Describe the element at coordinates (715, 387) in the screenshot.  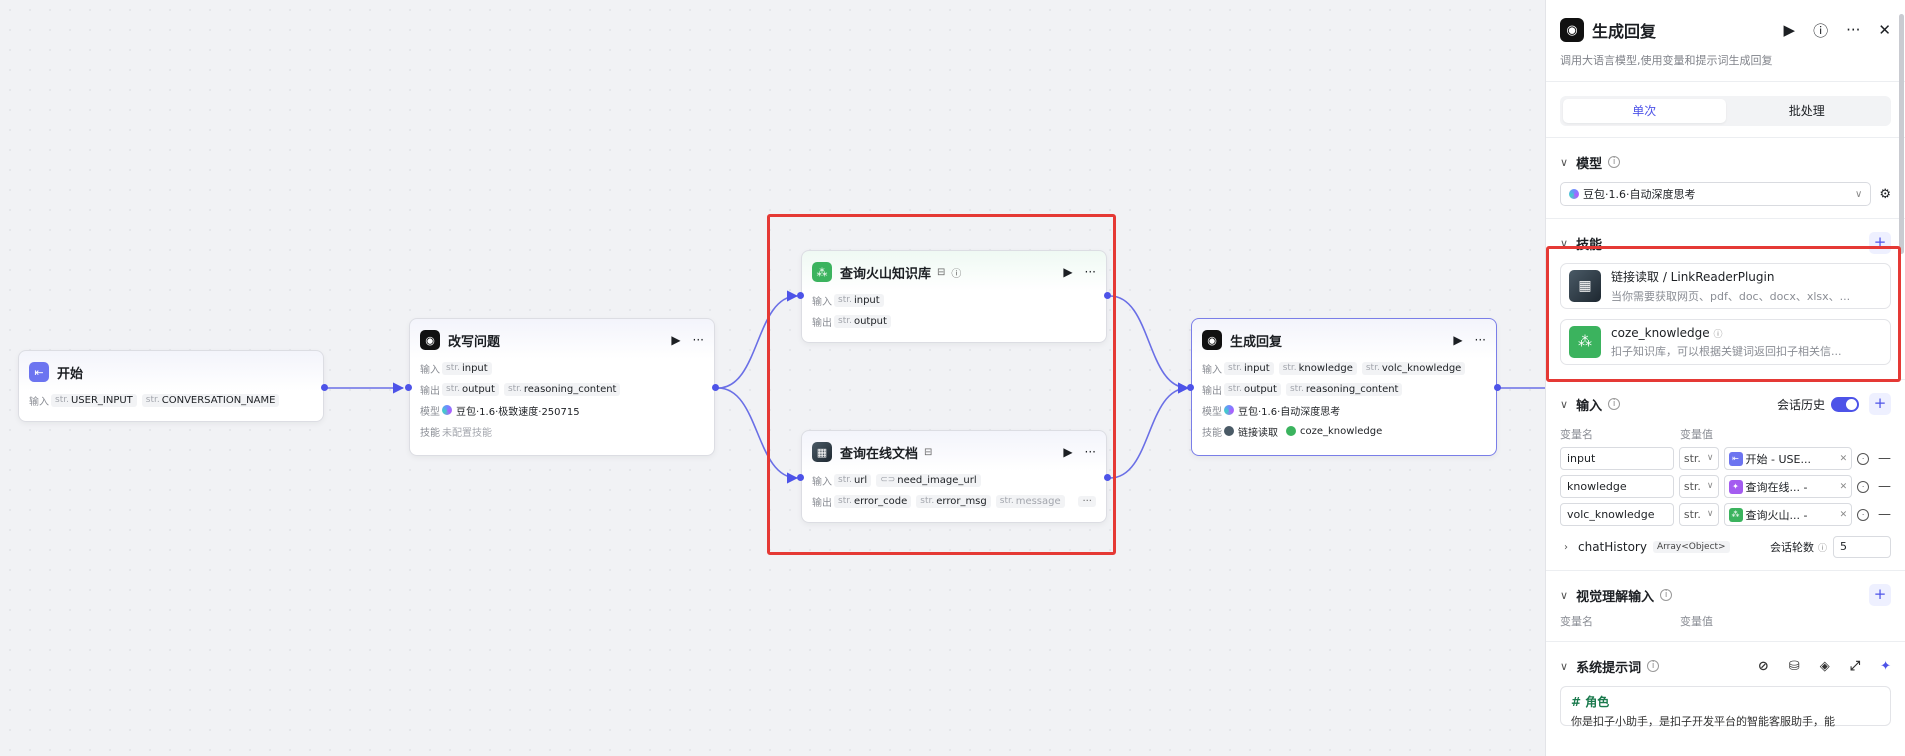
I see `port-rewrite-out` at that location.